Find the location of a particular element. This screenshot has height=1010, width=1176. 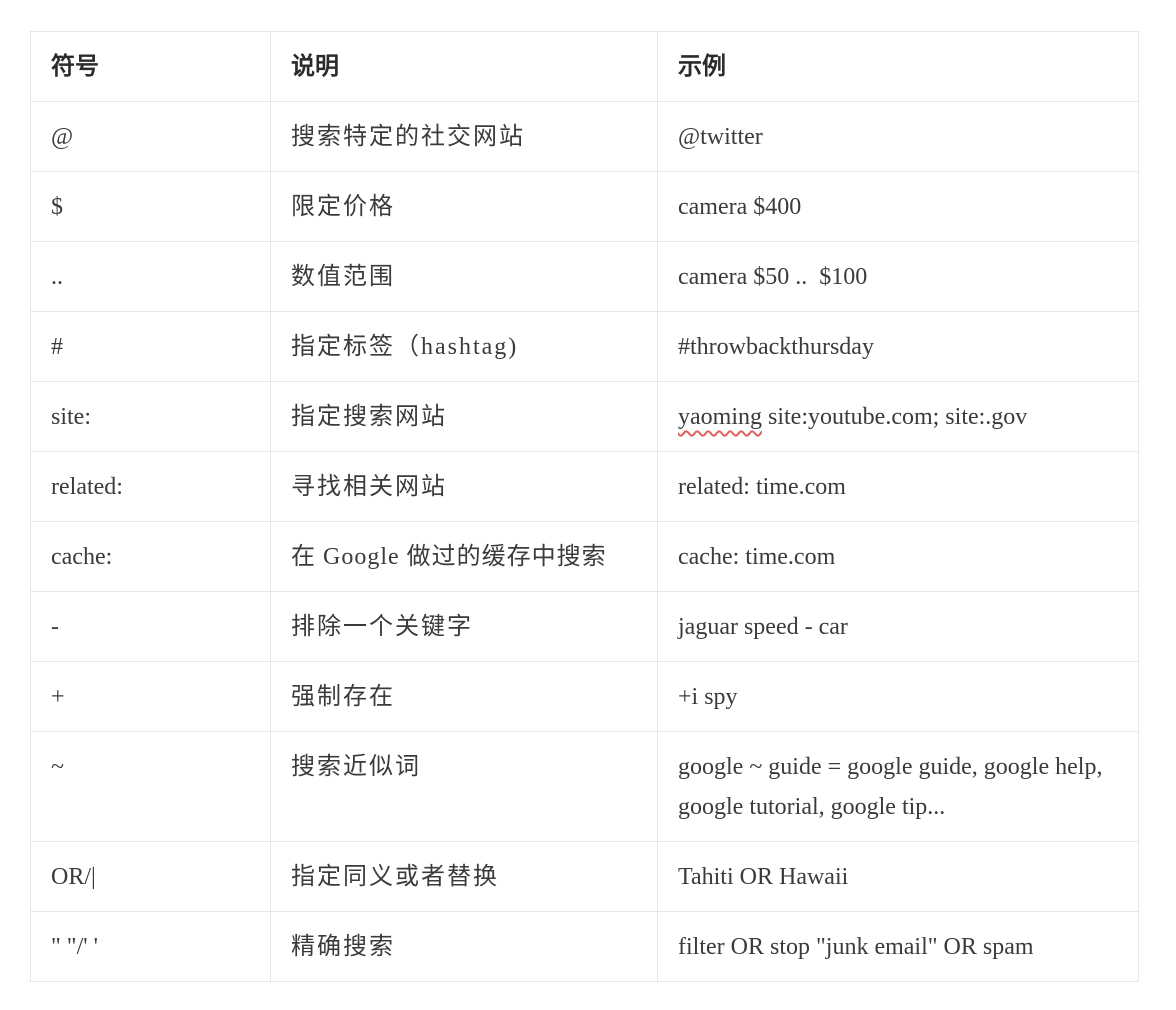

symbol-cell: $ is located at coordinates (150, 206).